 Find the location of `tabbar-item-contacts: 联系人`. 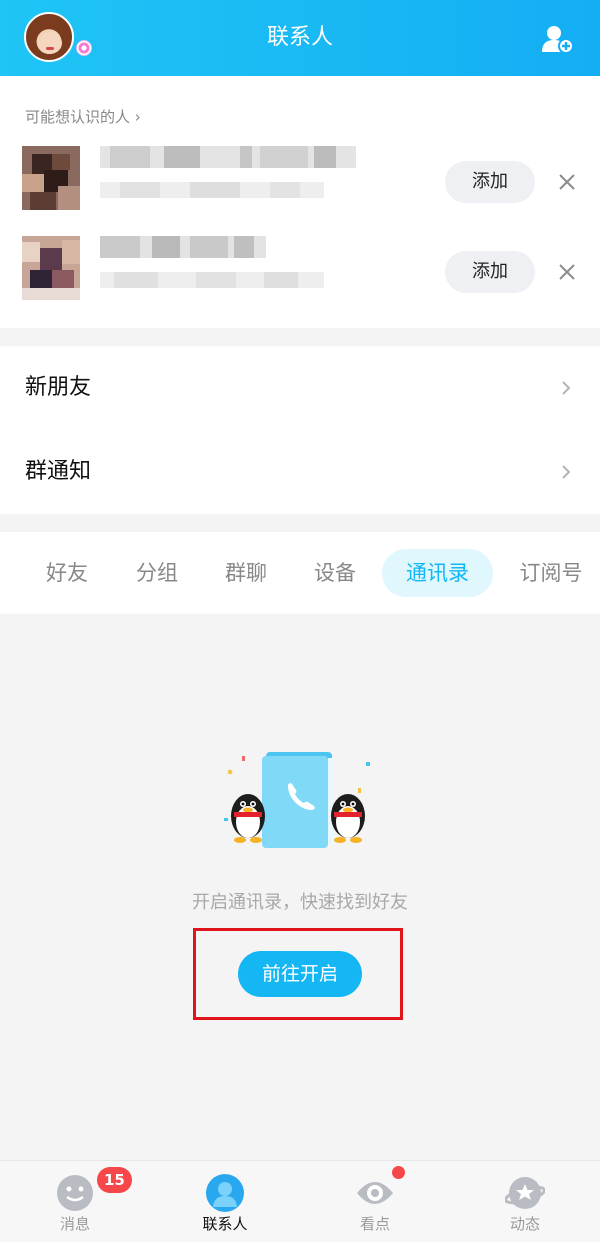

tabbar-item-contacts: 联系人 is located at coordinates (225, 1201).